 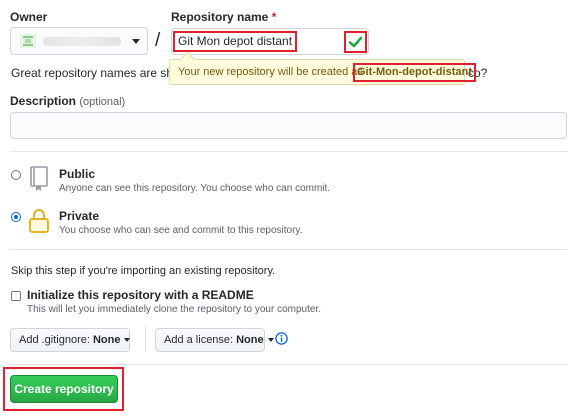 What do you see at coordinates (140, 295) in the screenshot?
I see `readme-label: Initialize this repository with a README` at bounding box center [140, 295].